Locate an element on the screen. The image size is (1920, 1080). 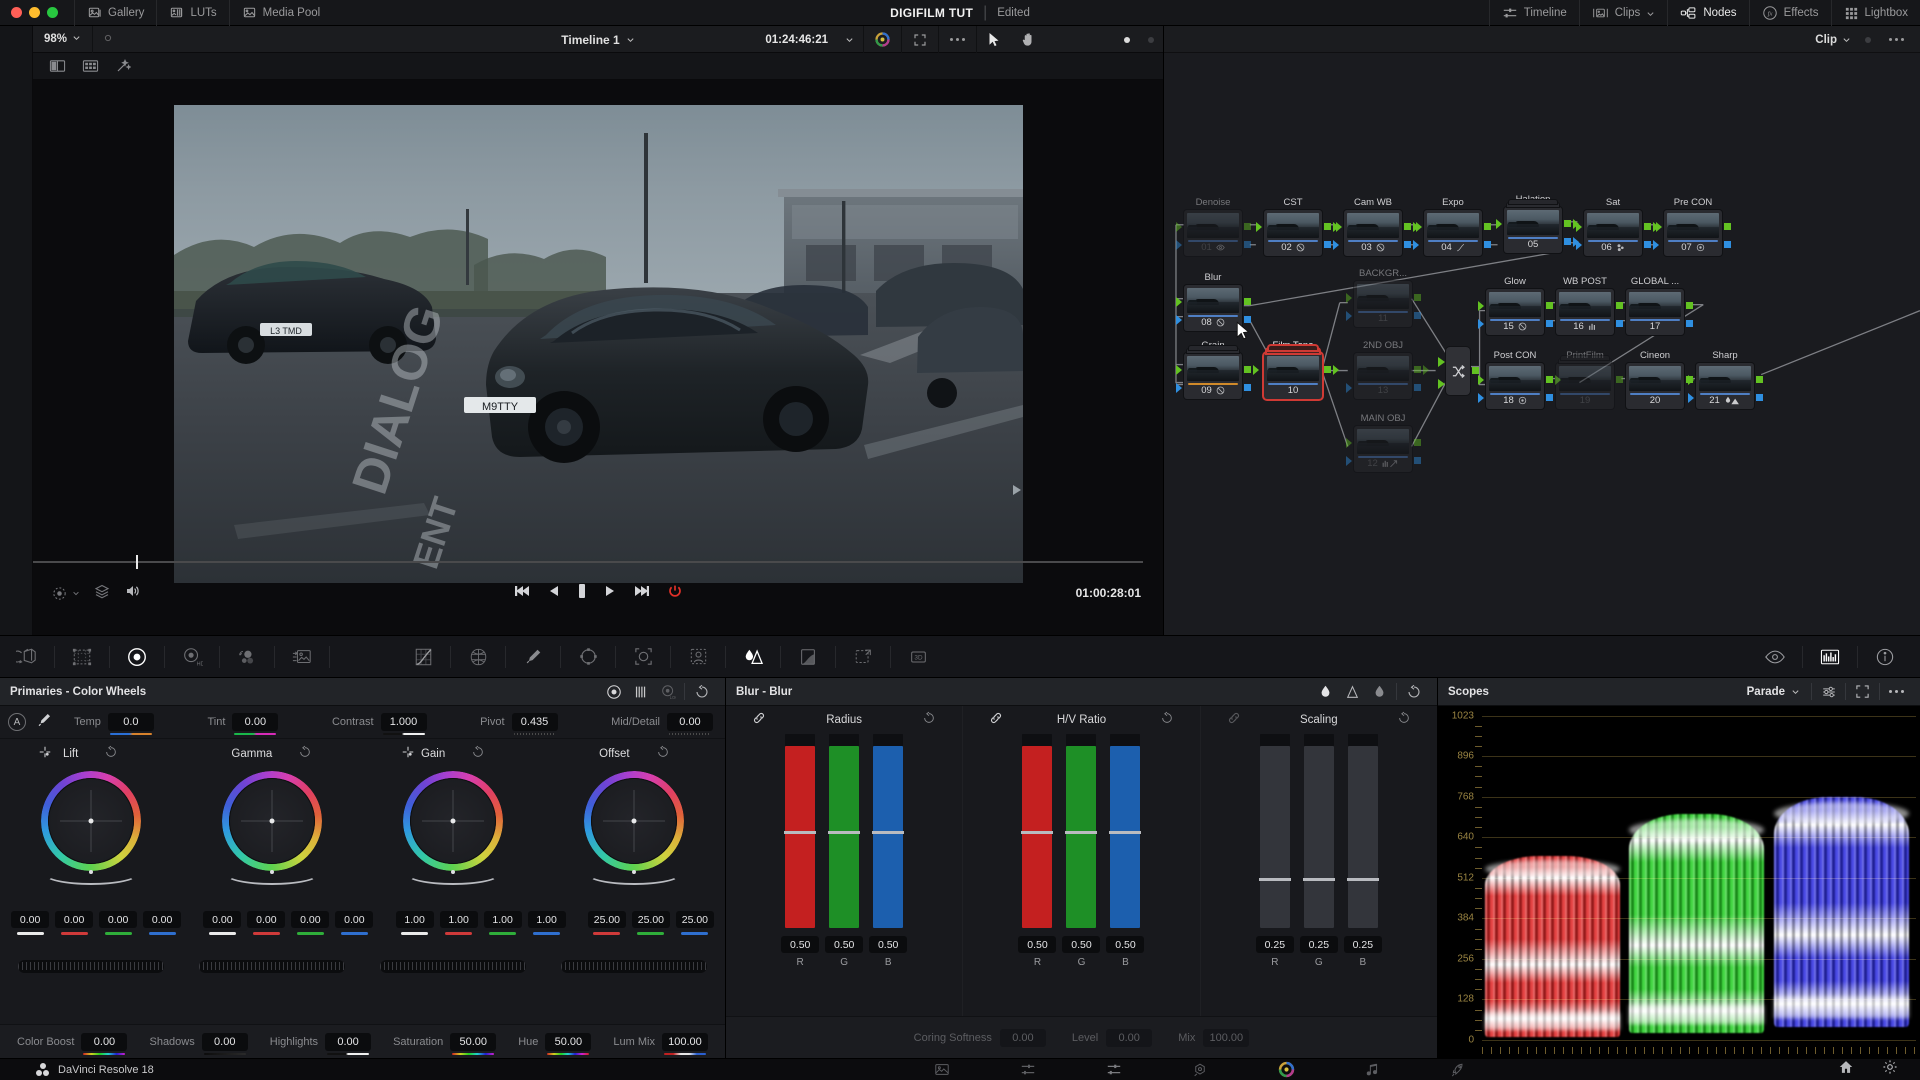
link-icon-h-v-ratio is located at coordinates (996, 720).